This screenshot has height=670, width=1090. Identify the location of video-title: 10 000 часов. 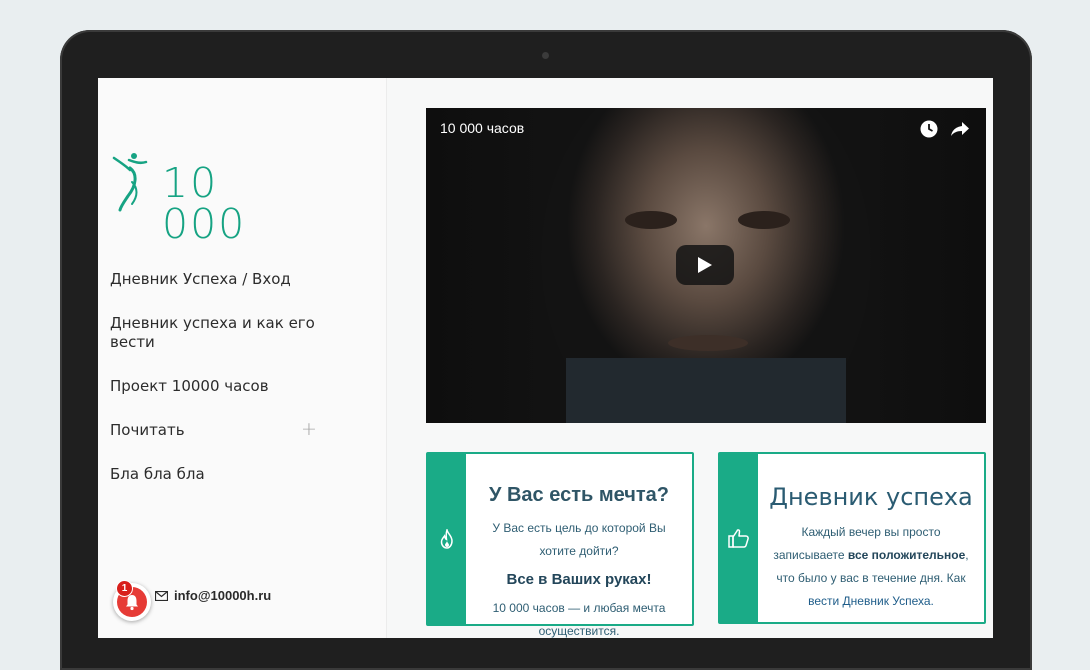
(482, 128).